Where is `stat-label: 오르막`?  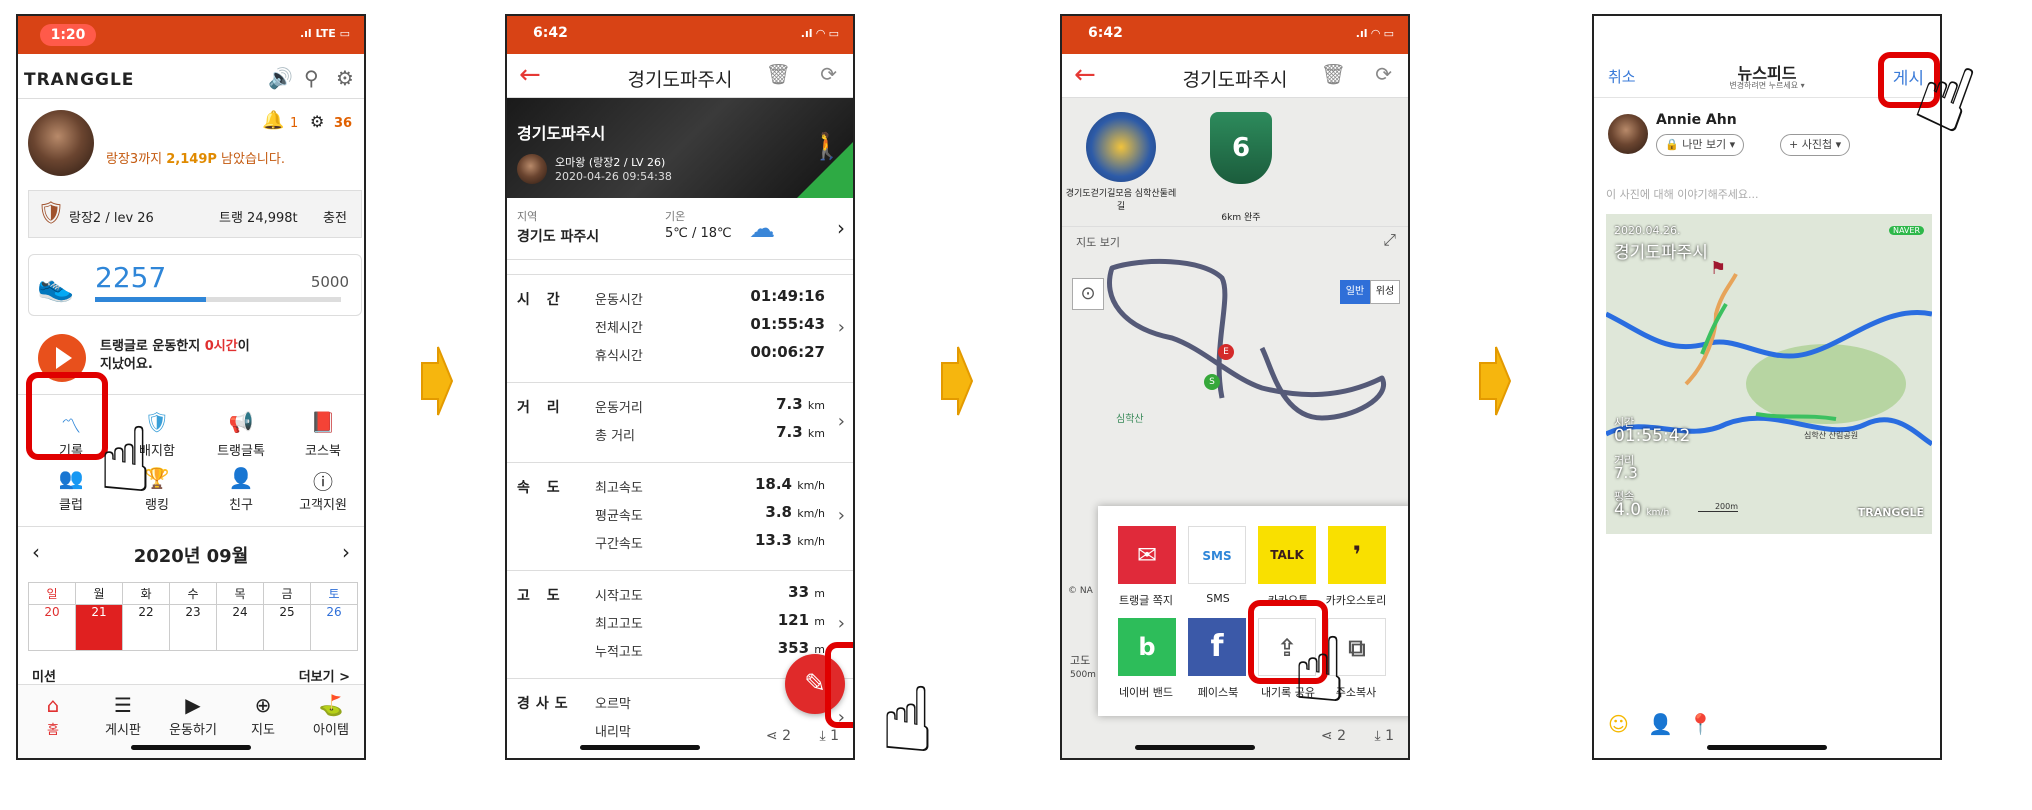 stat-label: 오르막 is located at coordinates (613, 704).